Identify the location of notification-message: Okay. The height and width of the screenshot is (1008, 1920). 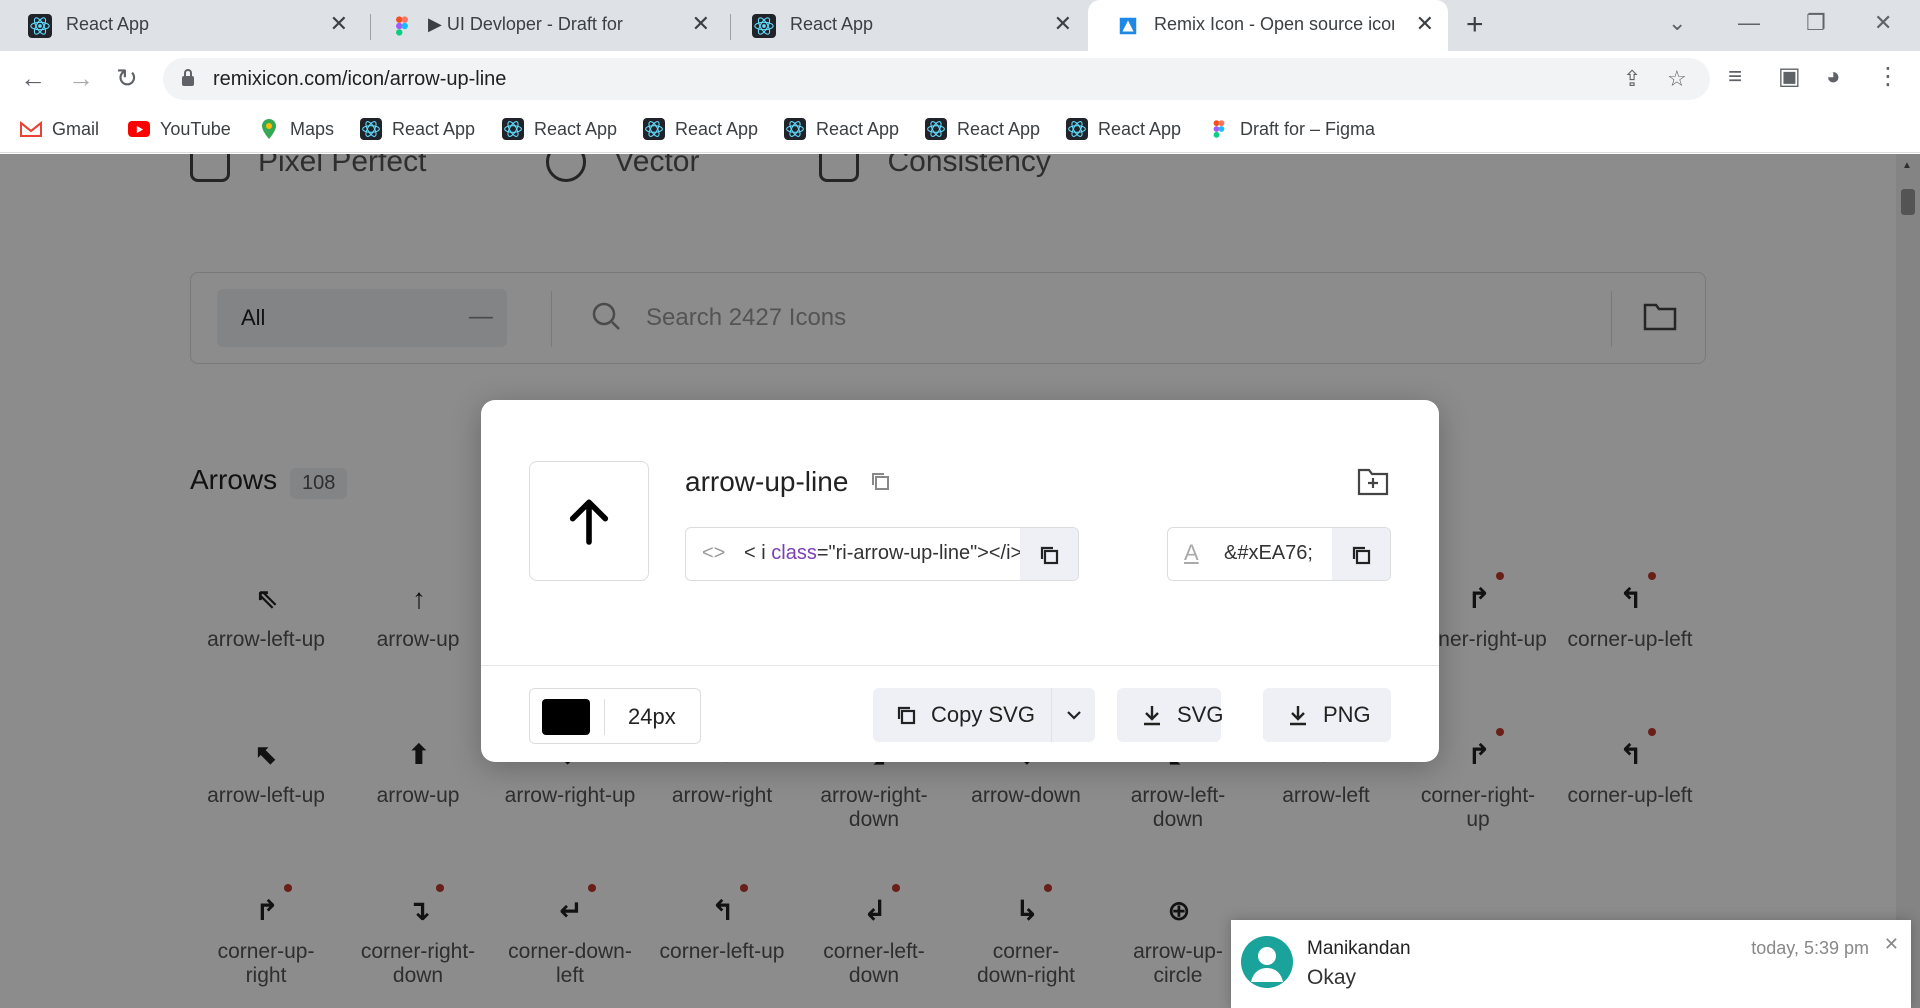
(1332, 977).